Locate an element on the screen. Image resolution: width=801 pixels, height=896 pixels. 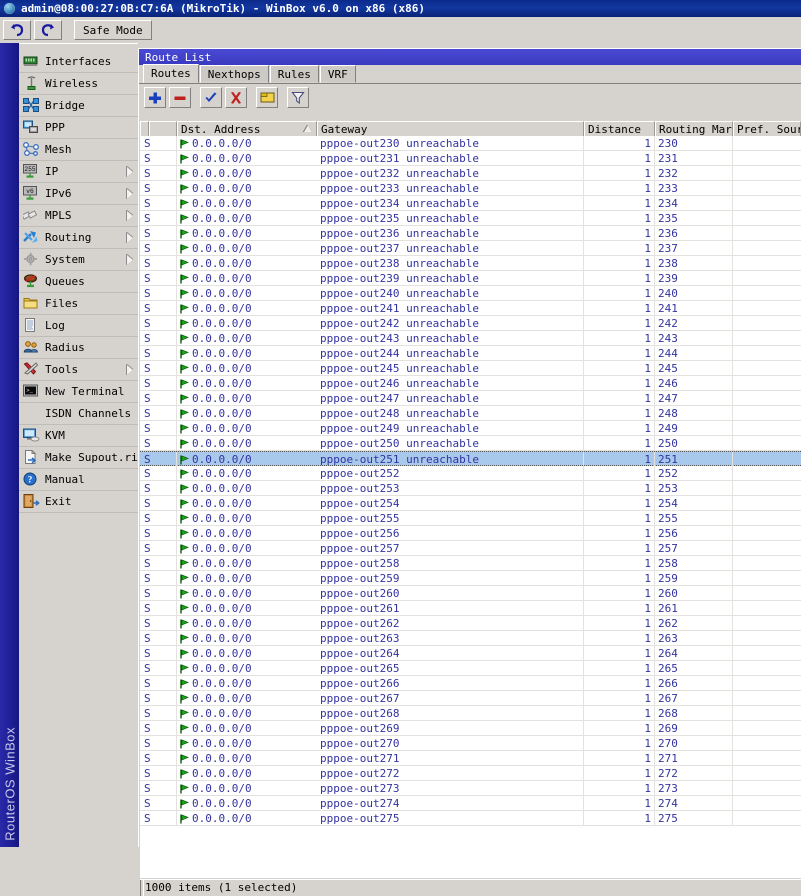
table-row: S0.0.0.0/0pppoe-out249 unreachable1249 is located at coordinates (470, 428).